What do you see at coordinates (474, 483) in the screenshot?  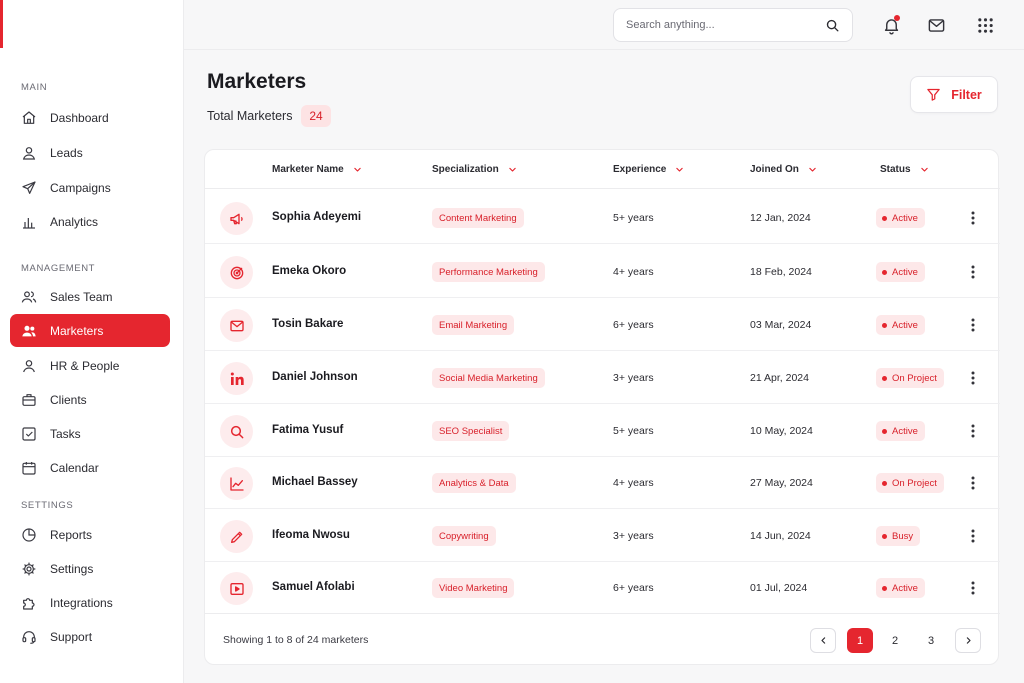 I see `specialization-tag: Analytics & Data` at bounding box center [474, 483].